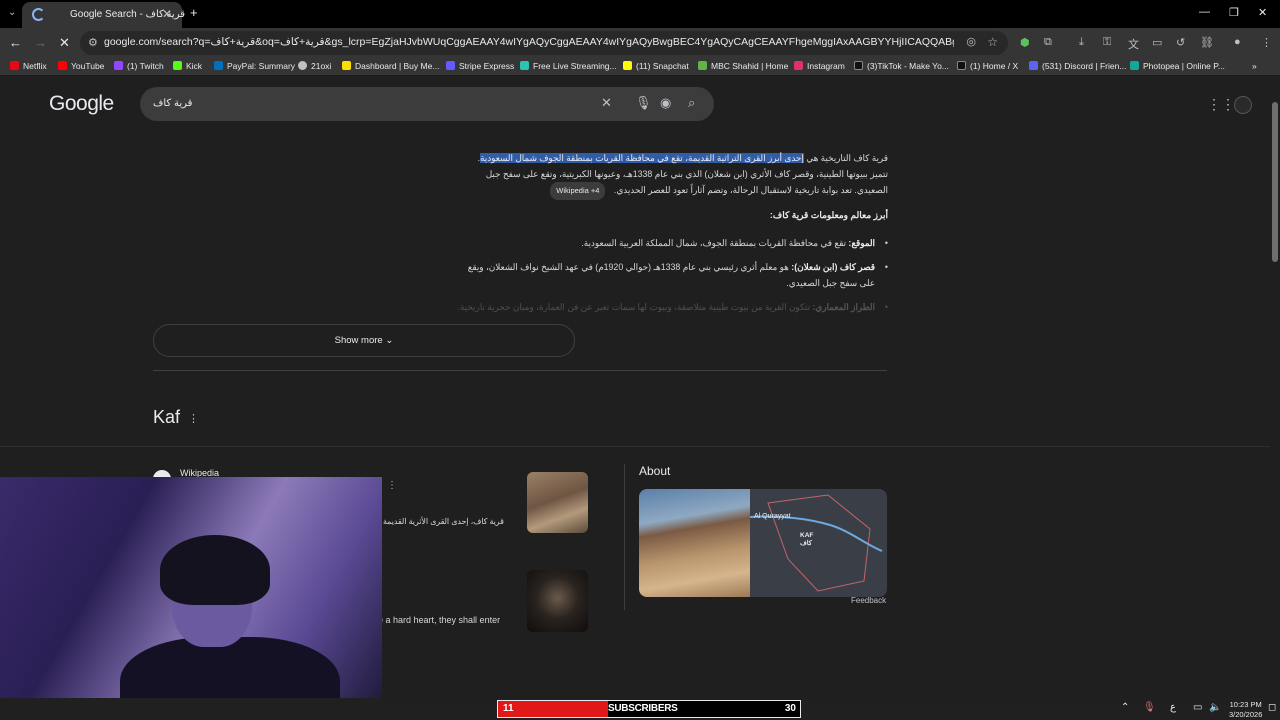  I want to click on bookmark-snapchat: (11) Snapchat, so click(656, 66).